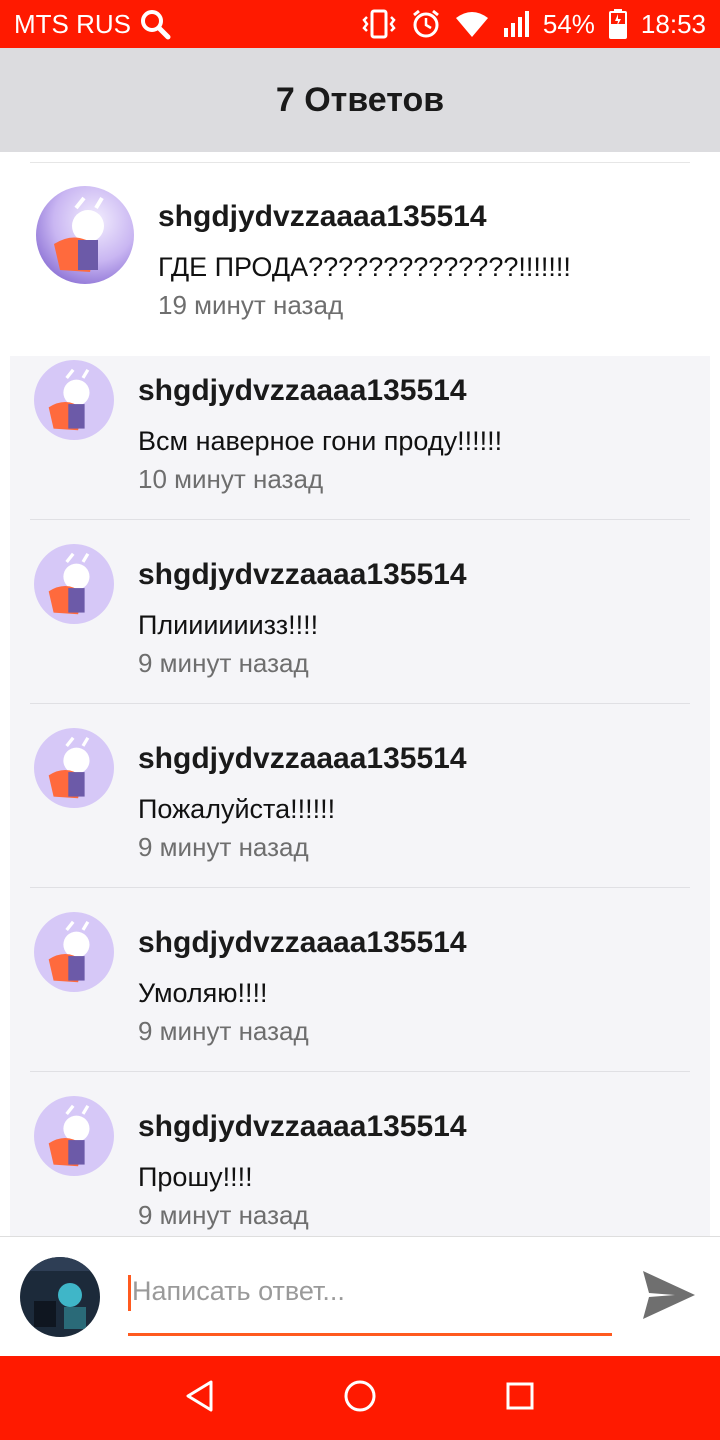 Image resolution: width=720 pixels, height=1440 pixels. I want to click on send-icon, so click(669, 1297).